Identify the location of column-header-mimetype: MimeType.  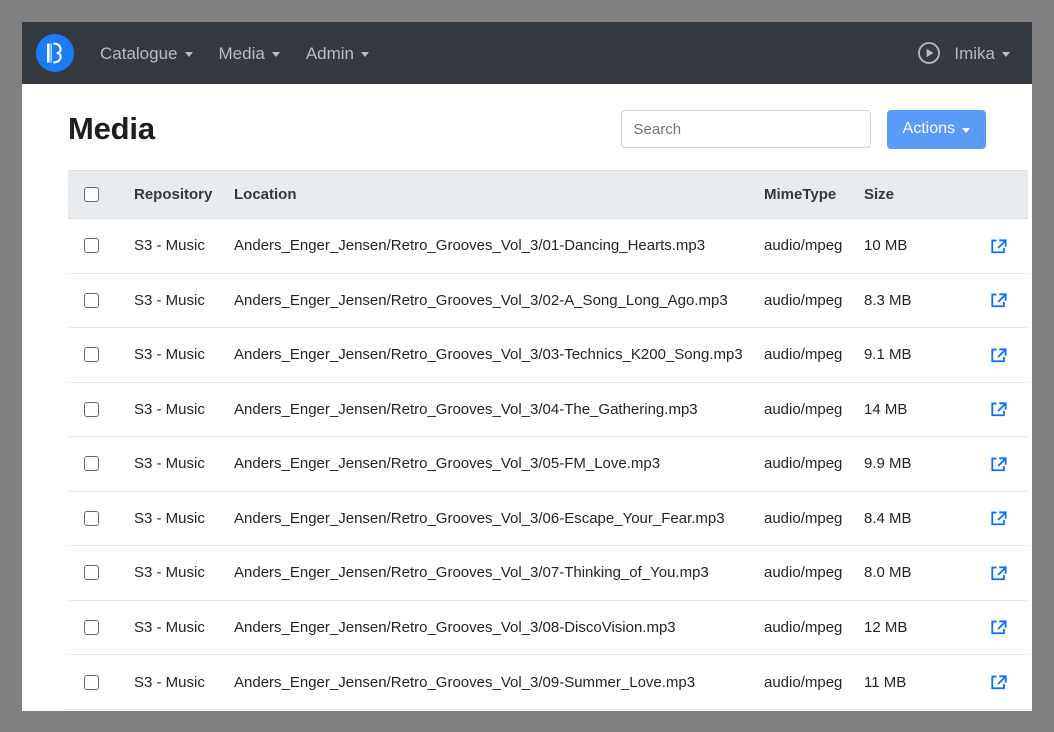
(806, 194).